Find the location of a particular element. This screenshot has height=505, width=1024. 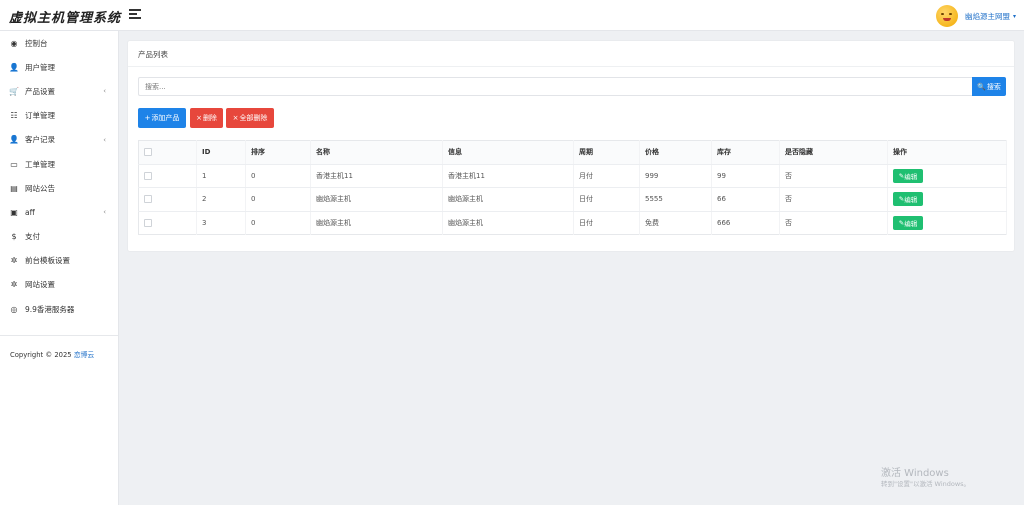

settings-icon: ✲ is located at coordinates (14, 285).